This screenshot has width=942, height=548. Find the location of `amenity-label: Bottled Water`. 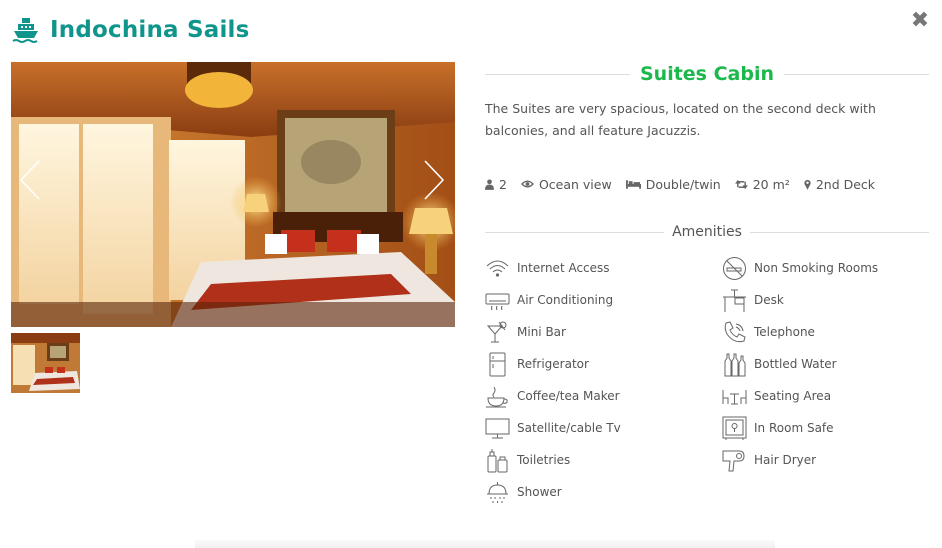

amenity-label: Bottled Water is located at coordinates (795, 364).